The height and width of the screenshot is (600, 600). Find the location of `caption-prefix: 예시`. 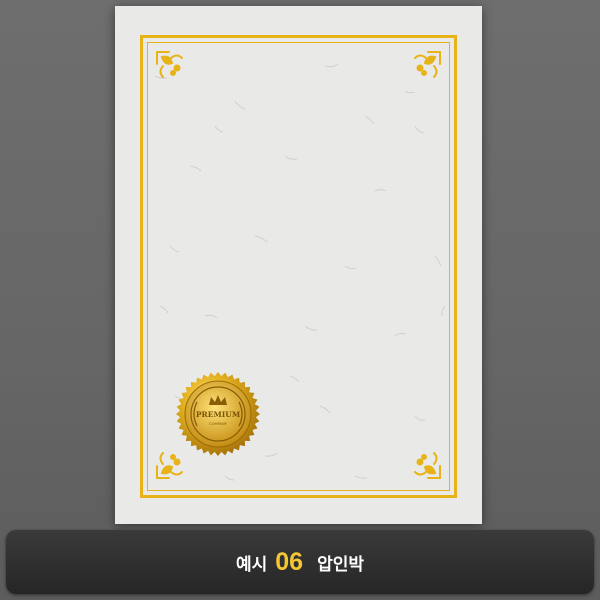

caption-prefix: 예시 is located at coordinates (251, 564).